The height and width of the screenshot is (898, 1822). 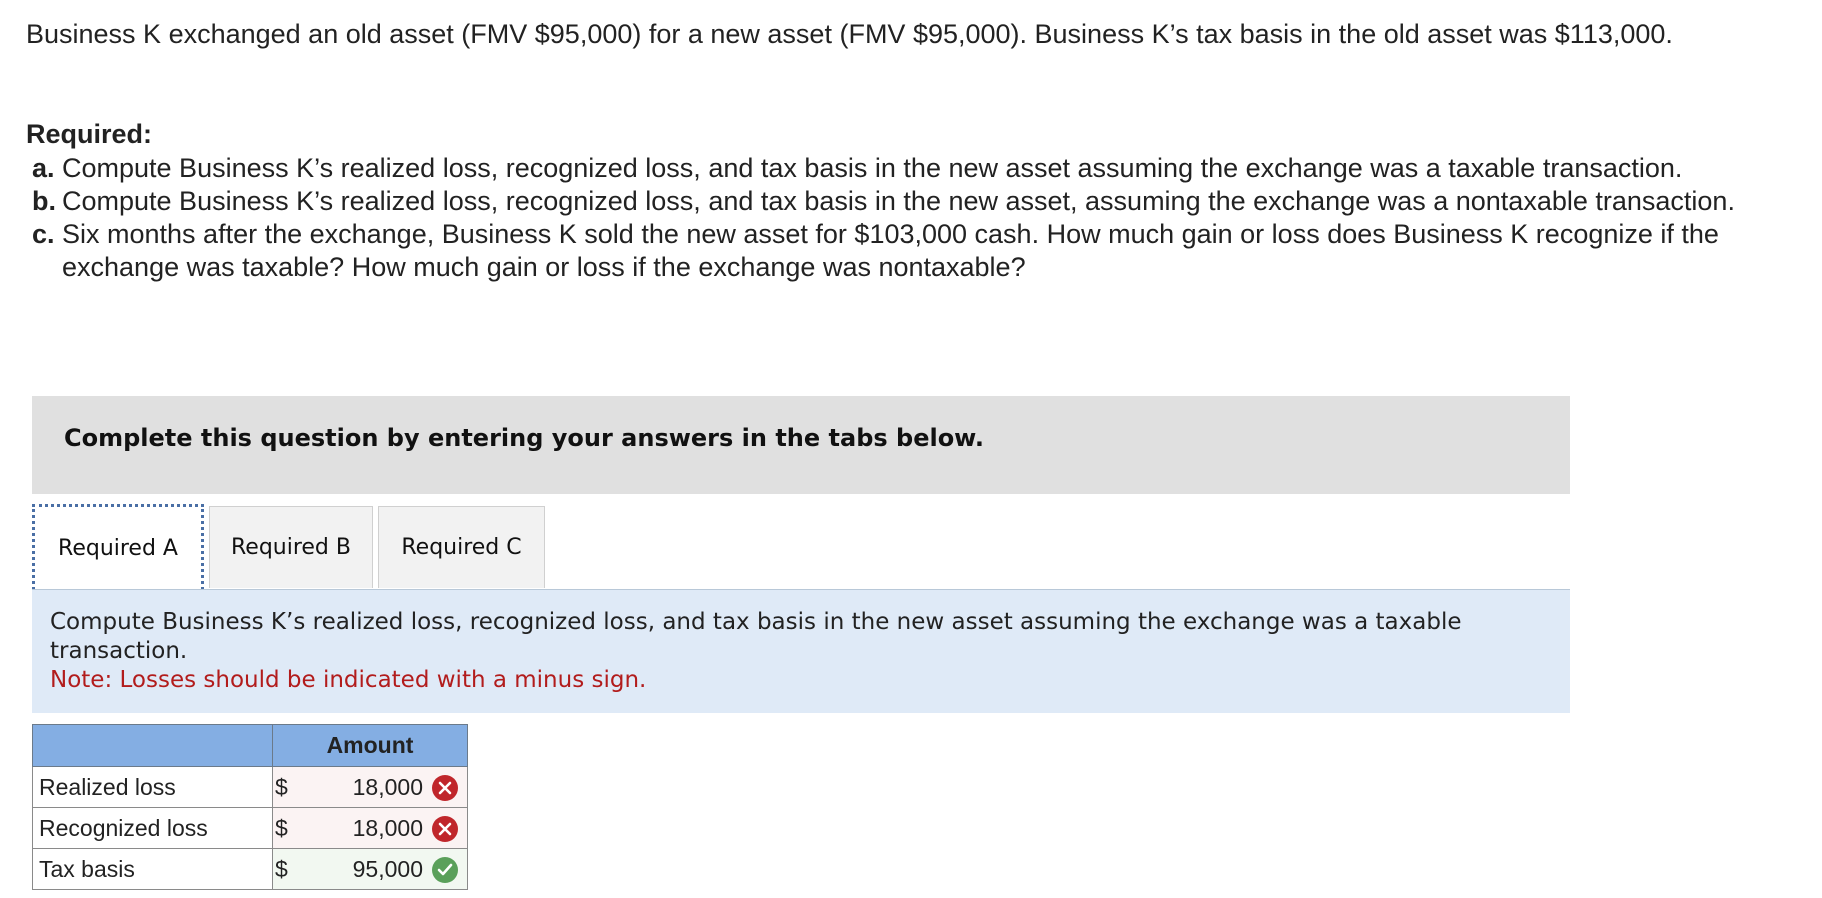 What do you see at coordinates (152, 869) in the screenshot?
I see `row-label-tax-basis: Tax basis` at bounding box center [152, 869].